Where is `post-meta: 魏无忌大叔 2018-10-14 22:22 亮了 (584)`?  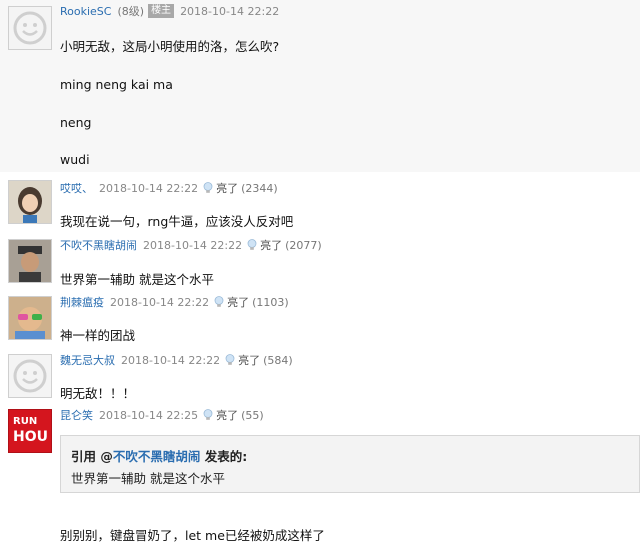 post-meta: 魏无忌大叔 2018-10-14 22:22 亮了 (584) is located at coordinates (176, 360).